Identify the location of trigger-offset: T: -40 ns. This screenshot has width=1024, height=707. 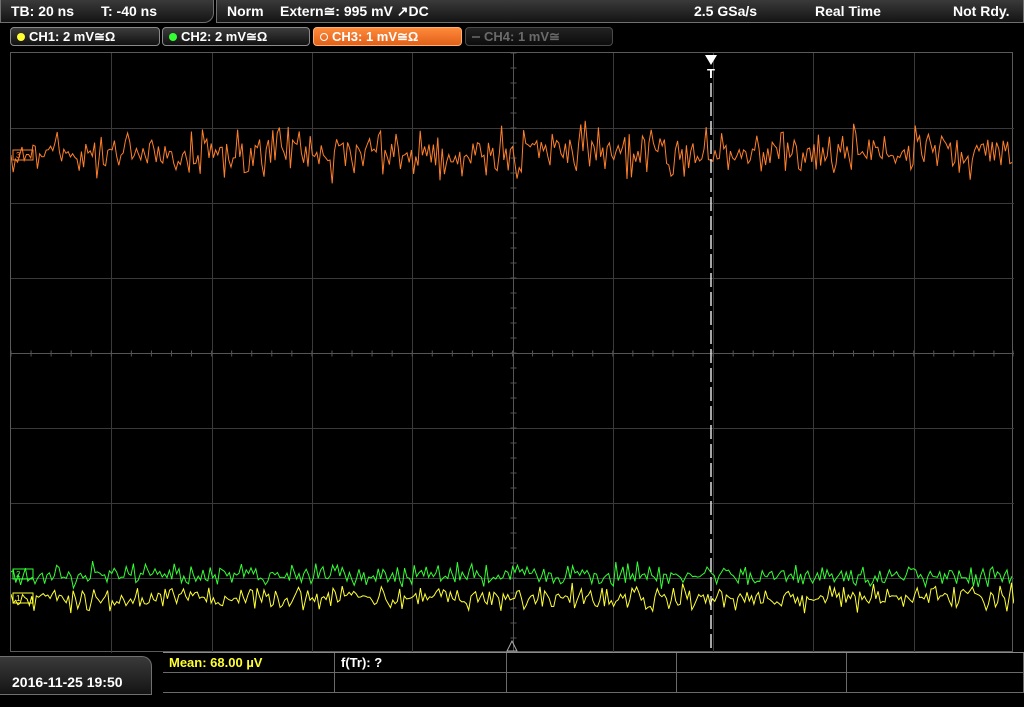
(129, 11).